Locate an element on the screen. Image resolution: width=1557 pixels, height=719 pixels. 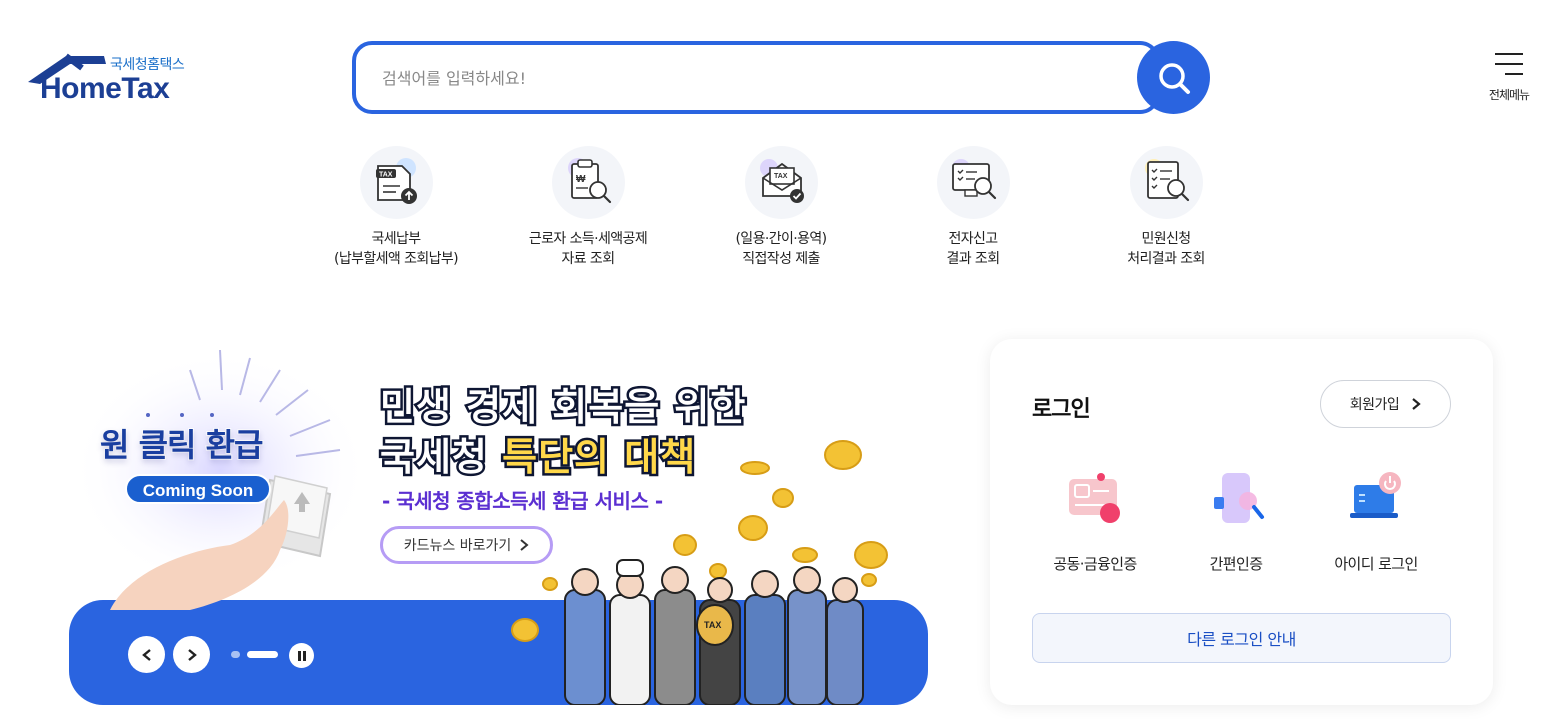
signup-button: 회원가입 is located at coordinates (1385, 404).